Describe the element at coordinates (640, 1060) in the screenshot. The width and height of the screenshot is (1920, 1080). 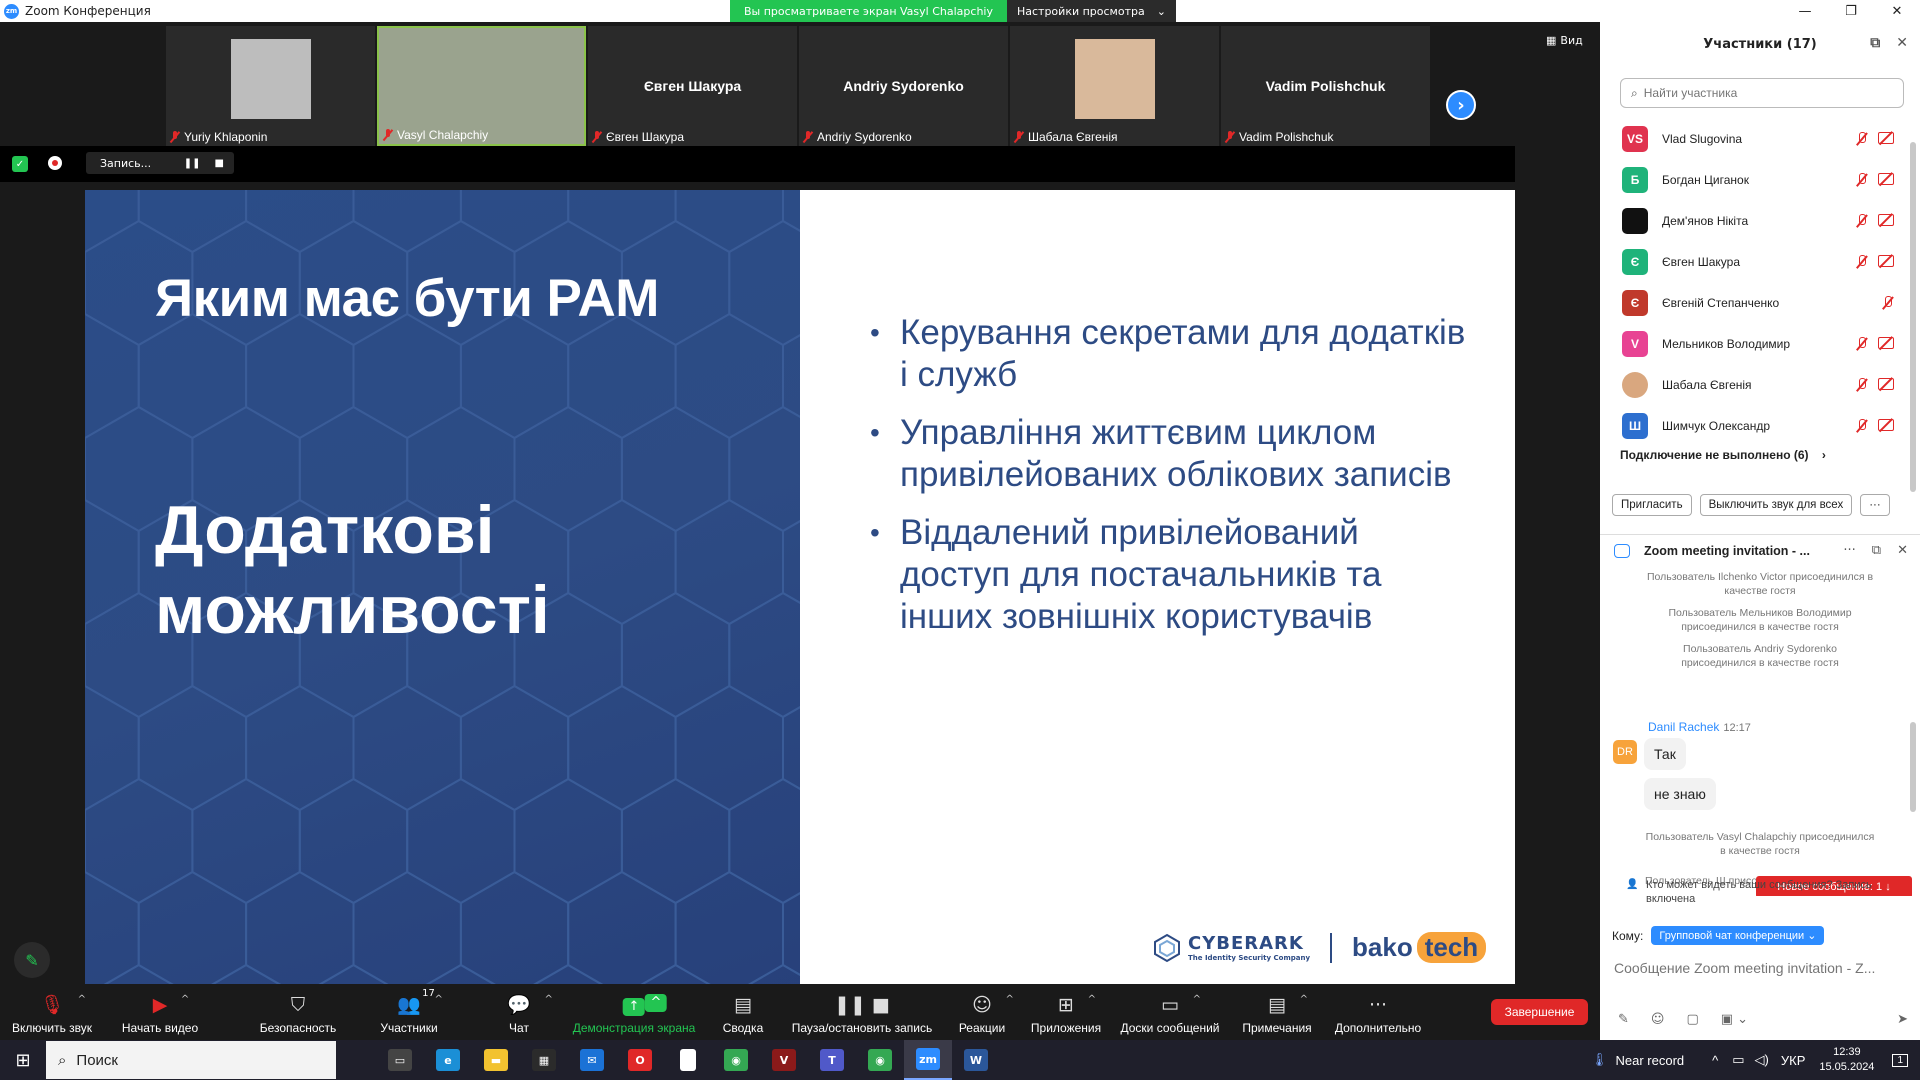
I see `taskbar-opera-icon: O` at that location.